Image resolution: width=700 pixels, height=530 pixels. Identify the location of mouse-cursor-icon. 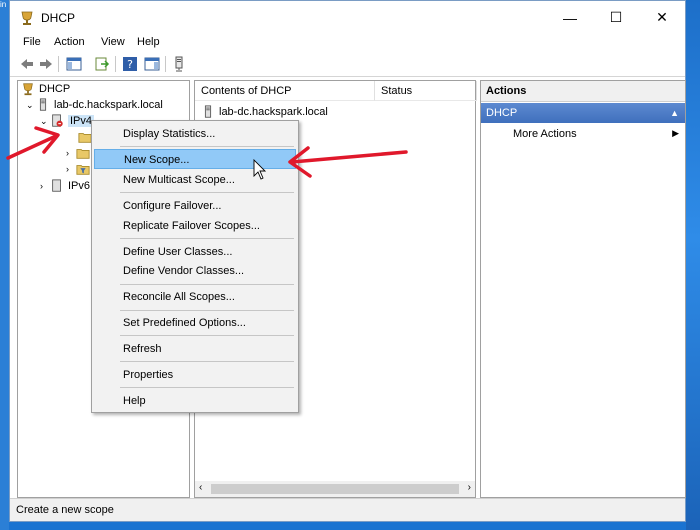
(260, 169).